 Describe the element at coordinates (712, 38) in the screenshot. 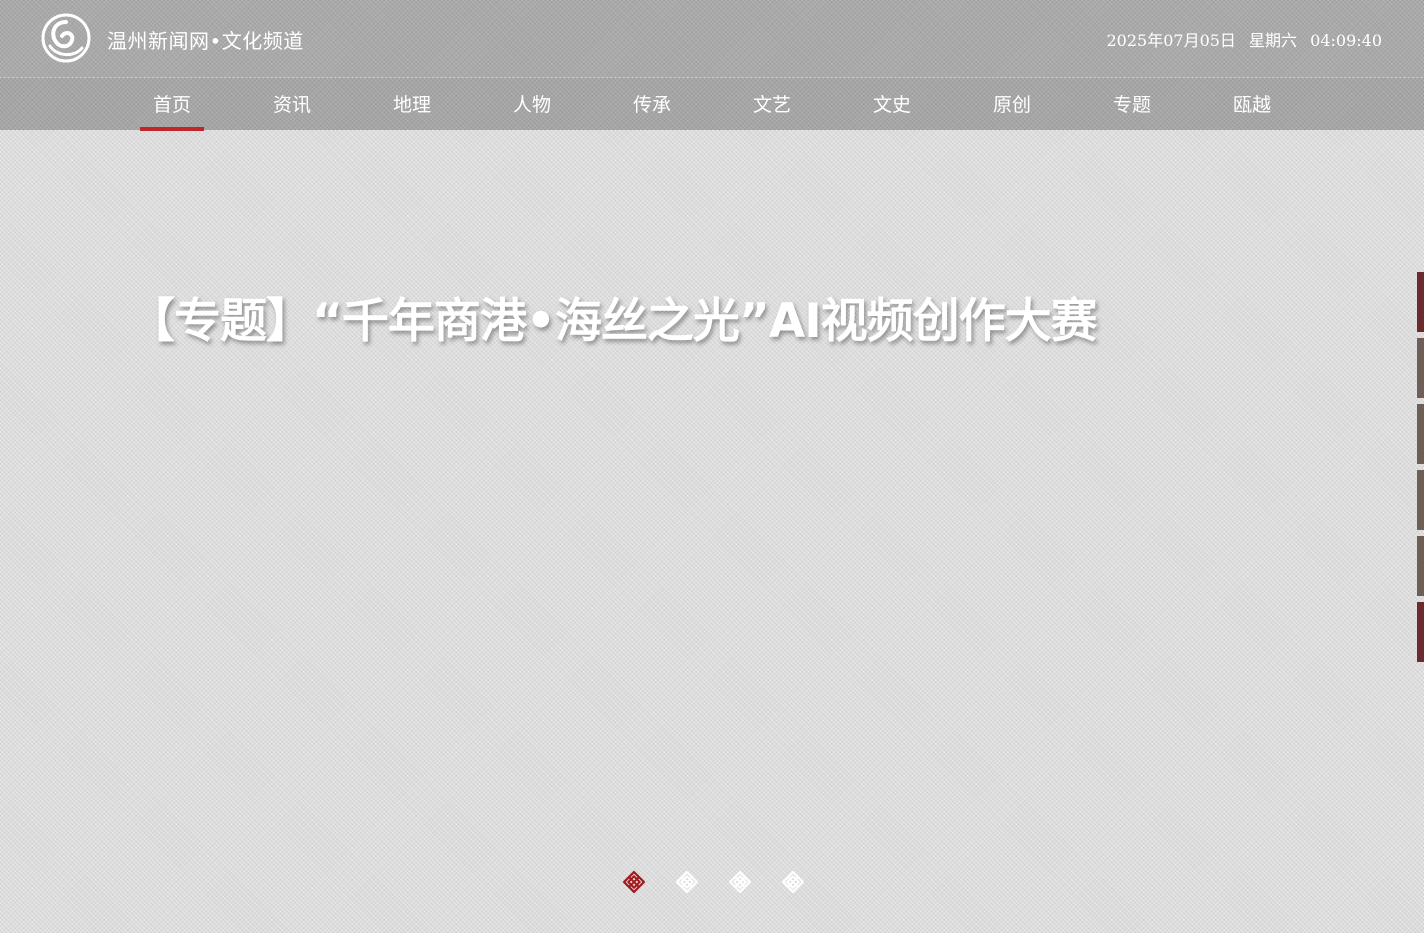

I see `top-header: 温州新闻网•文化频道 2025年07月05日 星期六 04:09:40` at that location.